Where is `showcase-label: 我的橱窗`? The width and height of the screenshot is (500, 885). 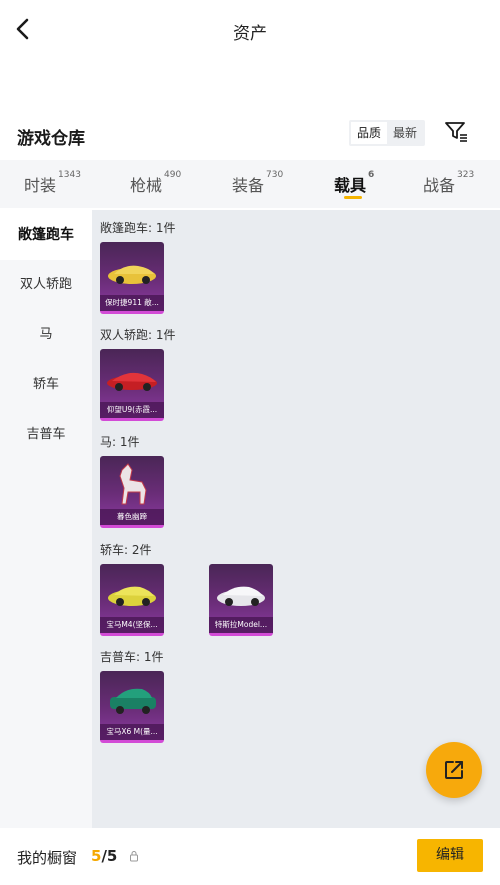
showcase-label: 我的橱窗 is located at coordinates (47, 858).